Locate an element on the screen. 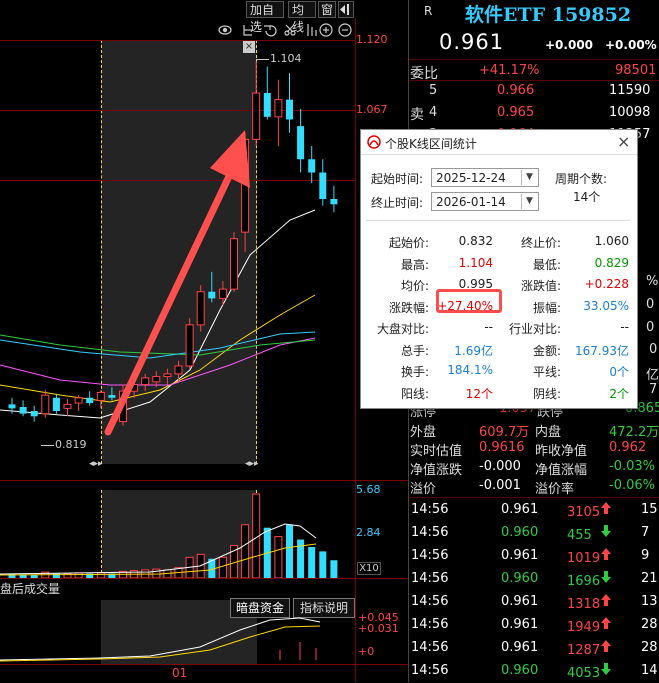 The height and width of the screenshot is (683, 659). window-button: 窗 is located at coordinates (327, 9).